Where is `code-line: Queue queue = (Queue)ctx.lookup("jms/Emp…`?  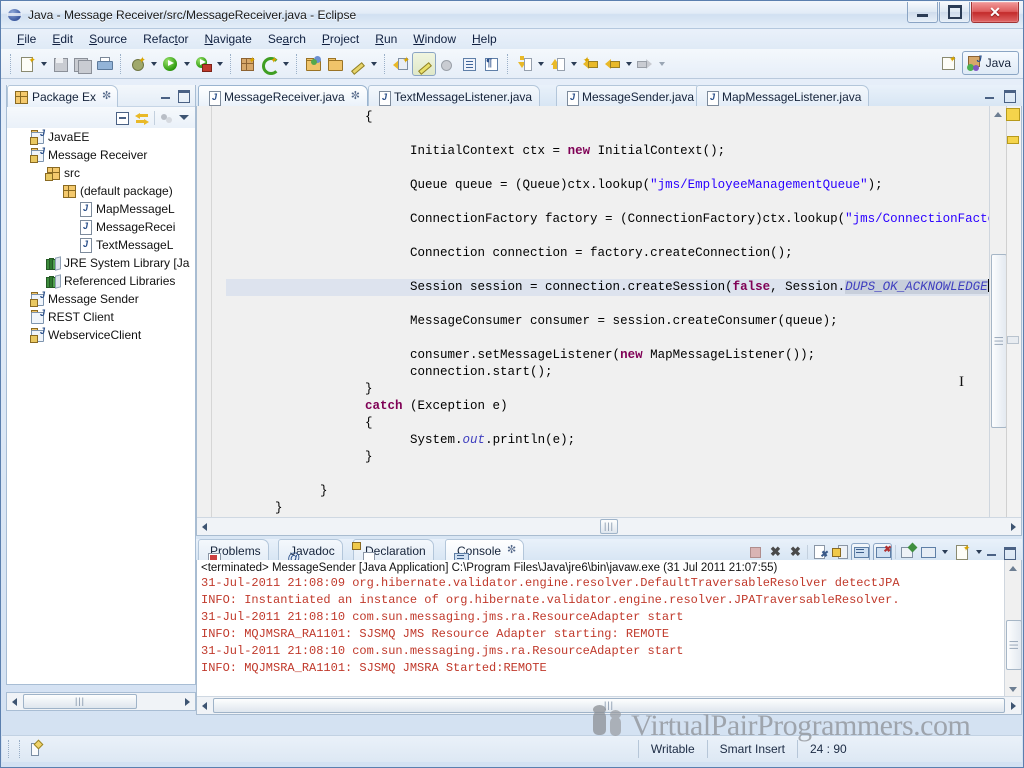 code-line: Queue queue = (Queue)ctx.lookup("jms/Emp… is located at coordinates (607, 185).